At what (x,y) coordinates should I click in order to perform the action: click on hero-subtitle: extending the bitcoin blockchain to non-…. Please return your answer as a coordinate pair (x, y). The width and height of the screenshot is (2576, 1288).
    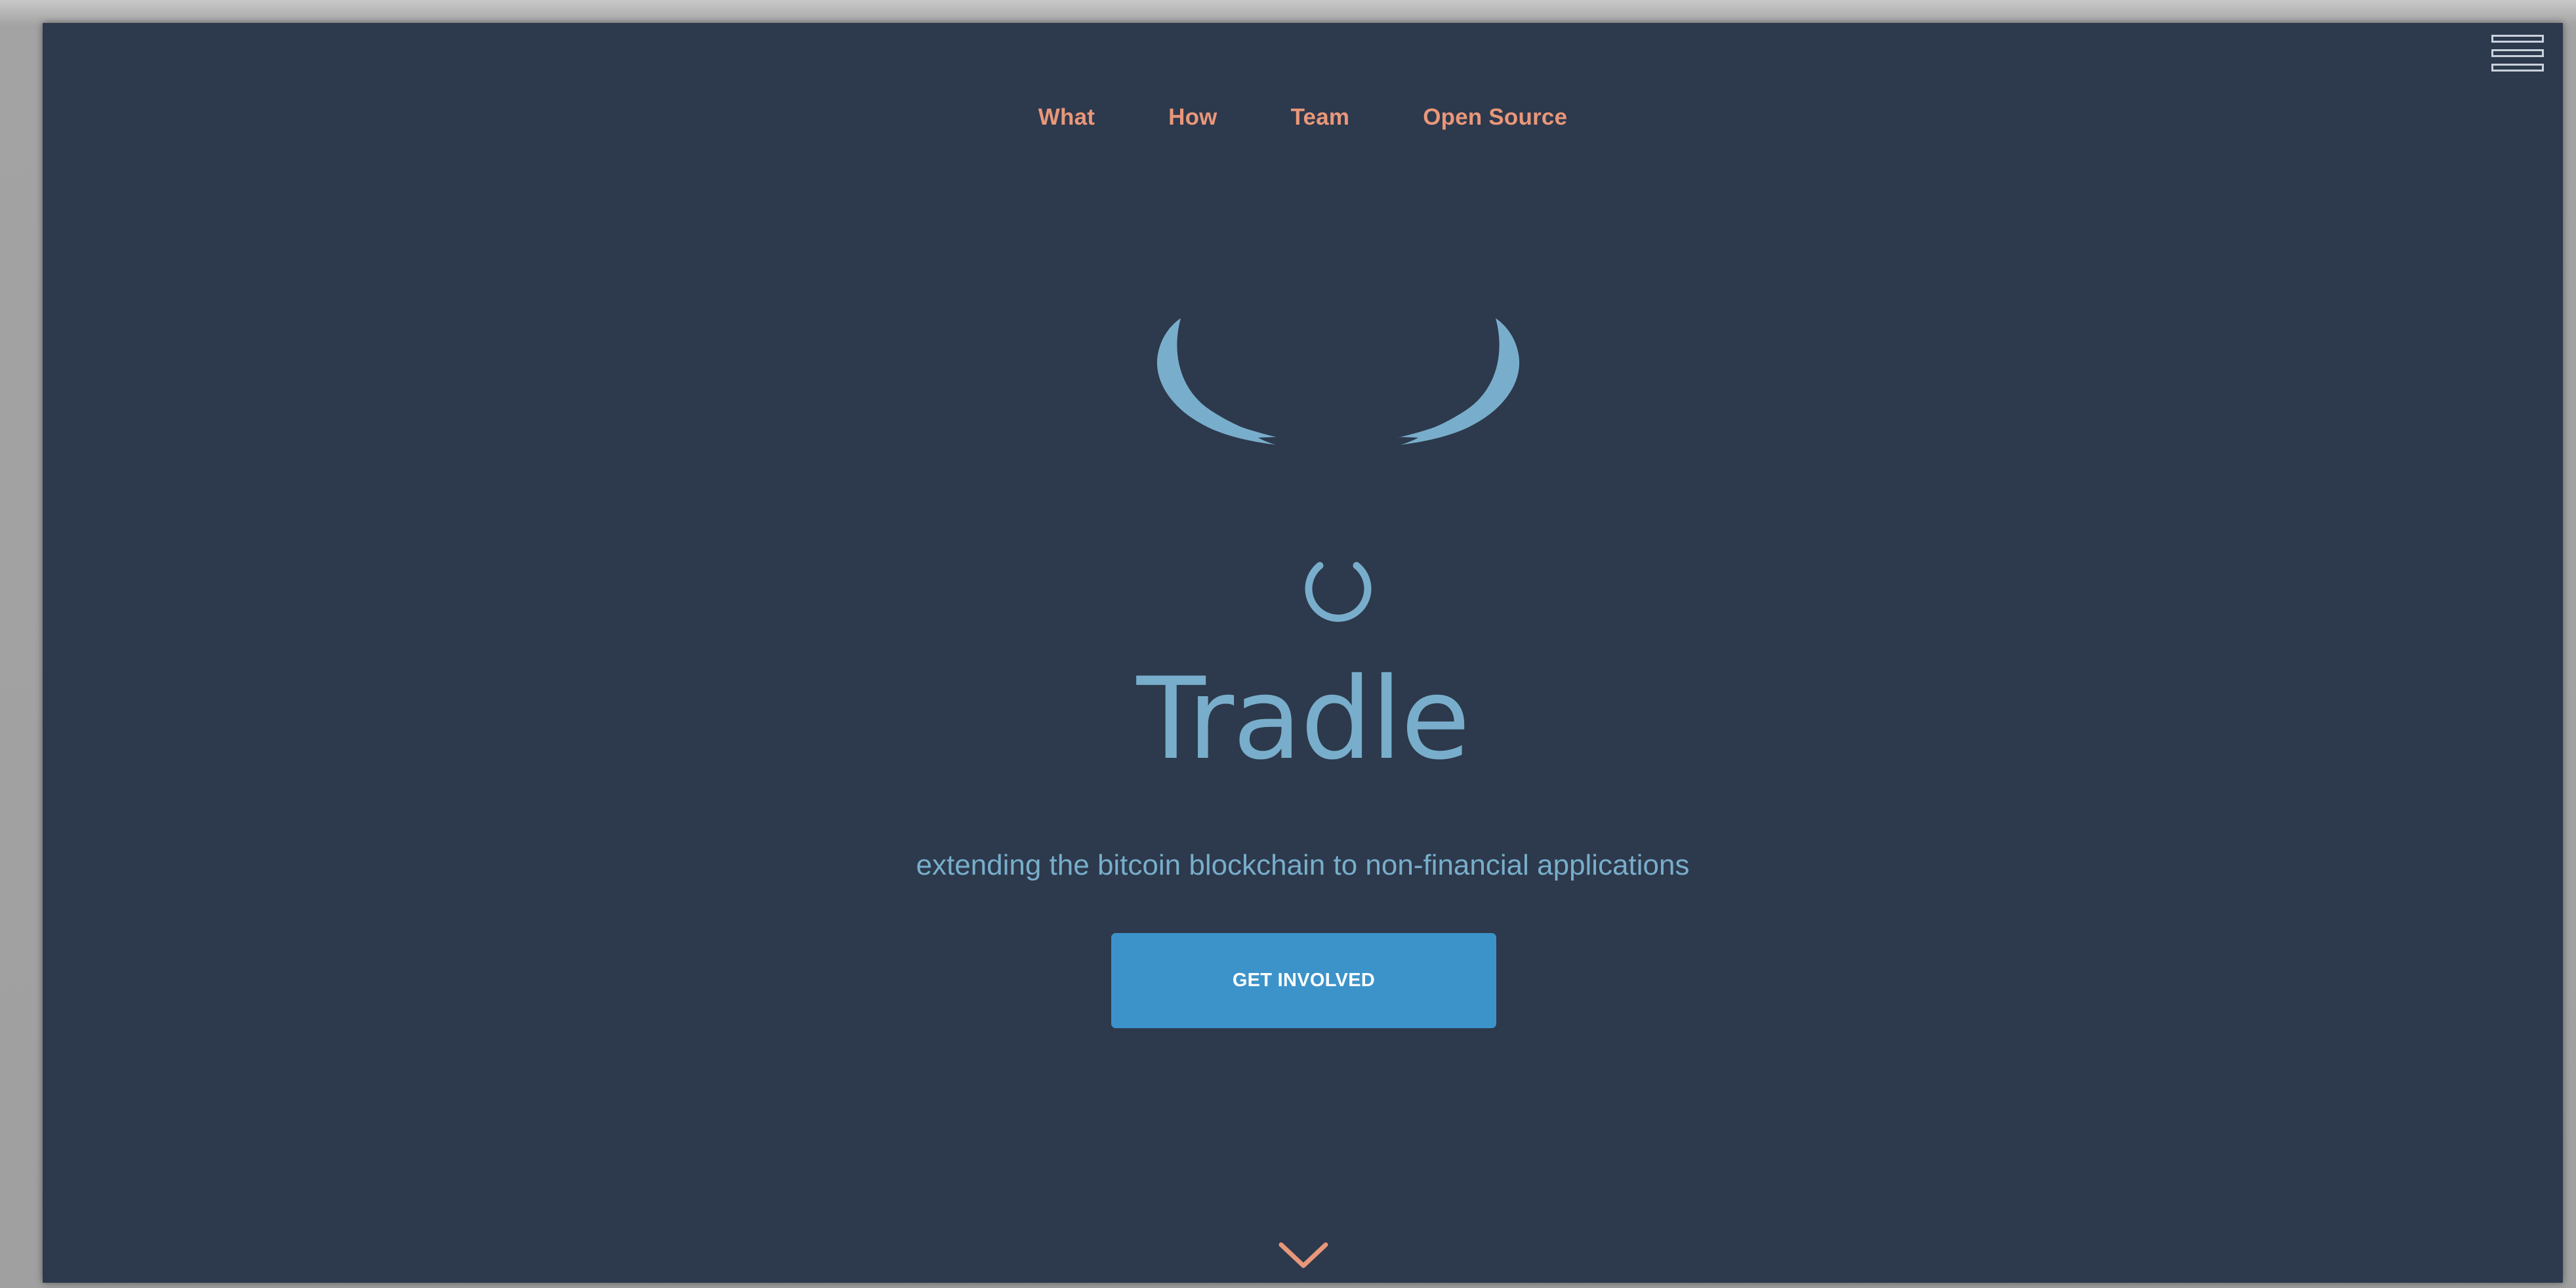
    Looking at the image, I should click on (1303, 865).